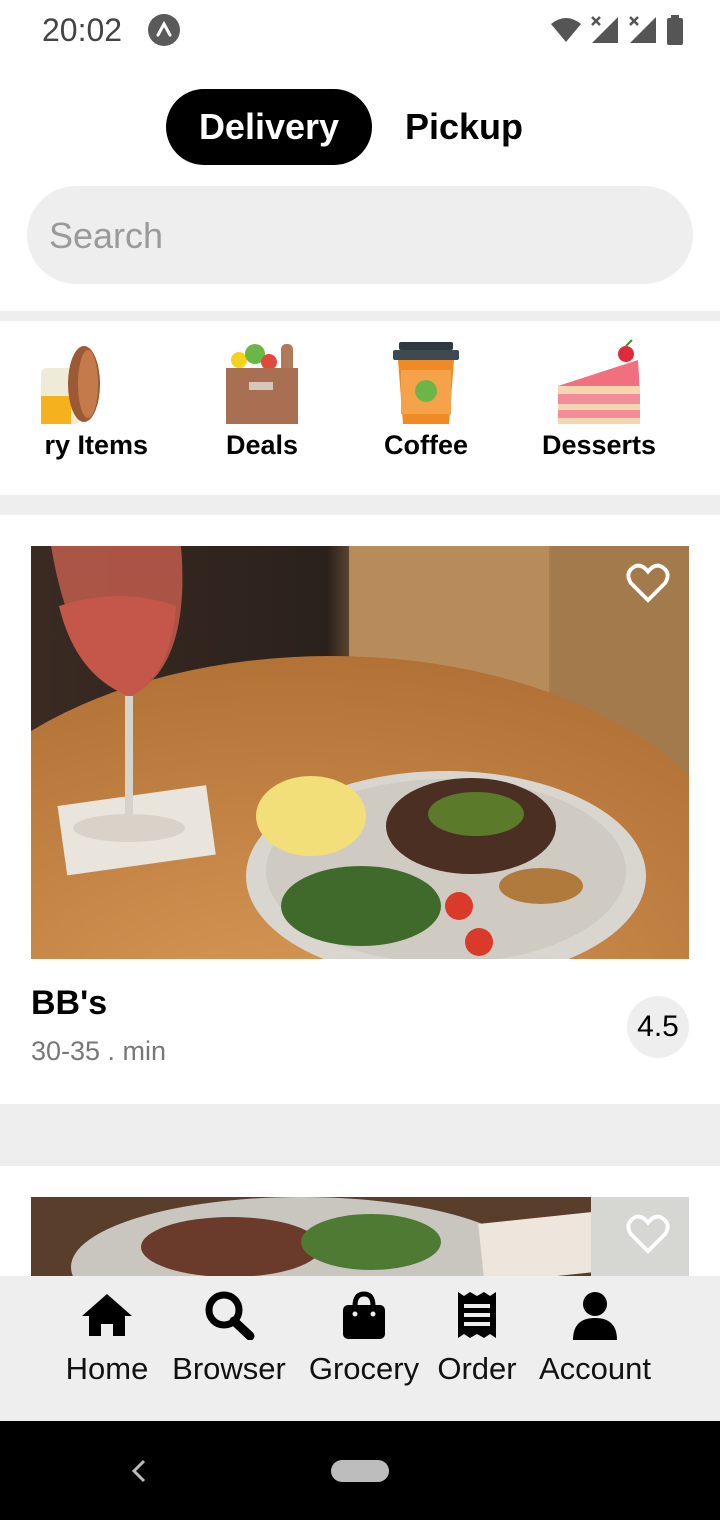  I want to click on restaurant-photo, so click(360, 1237).